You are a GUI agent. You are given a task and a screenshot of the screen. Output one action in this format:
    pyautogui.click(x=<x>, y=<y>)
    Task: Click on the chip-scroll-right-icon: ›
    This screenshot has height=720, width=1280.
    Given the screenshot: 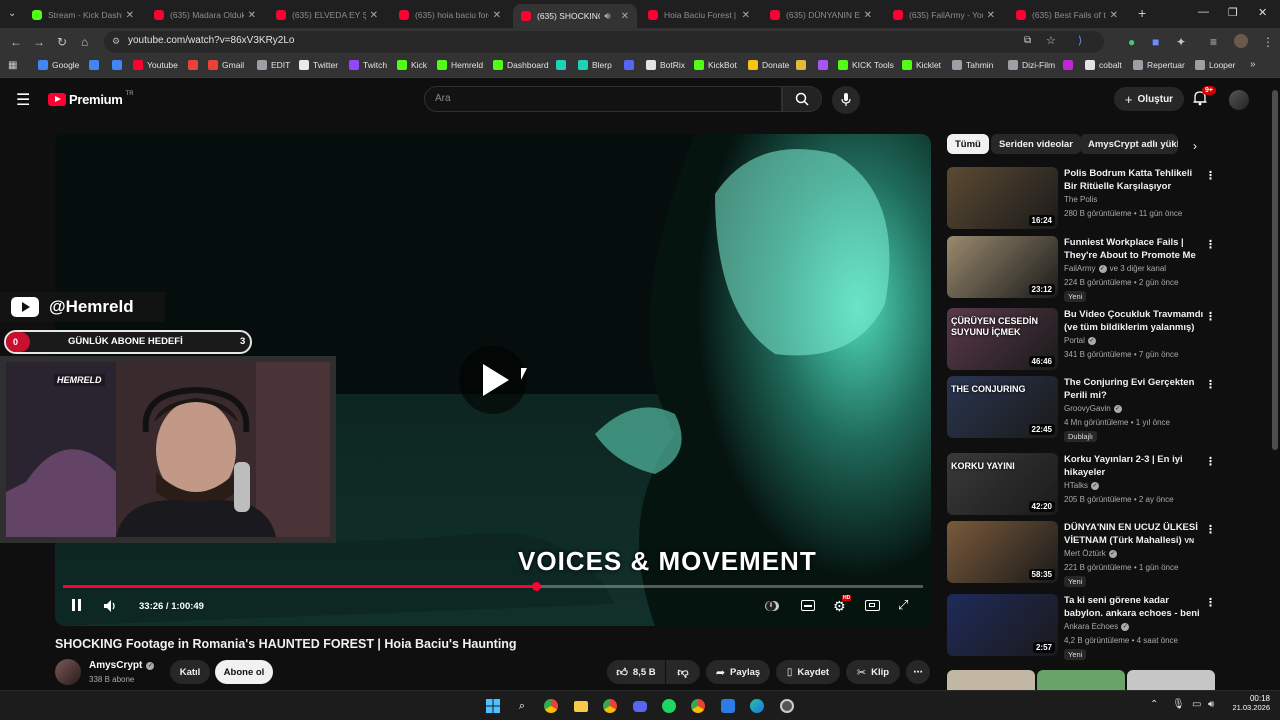 What is the action you would take?
    pyautogui.click(x=1195, y=146)
    